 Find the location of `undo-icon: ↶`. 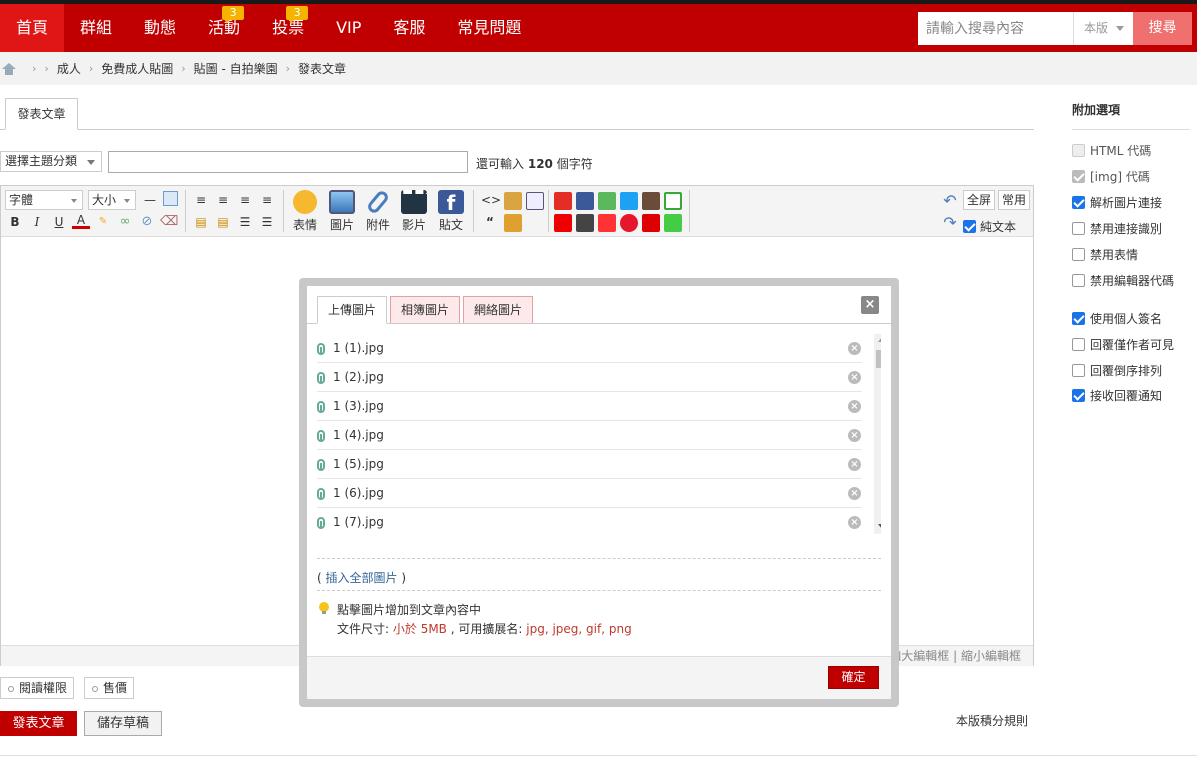

undo-icon: ↶ is located at coordinates (950, 201).